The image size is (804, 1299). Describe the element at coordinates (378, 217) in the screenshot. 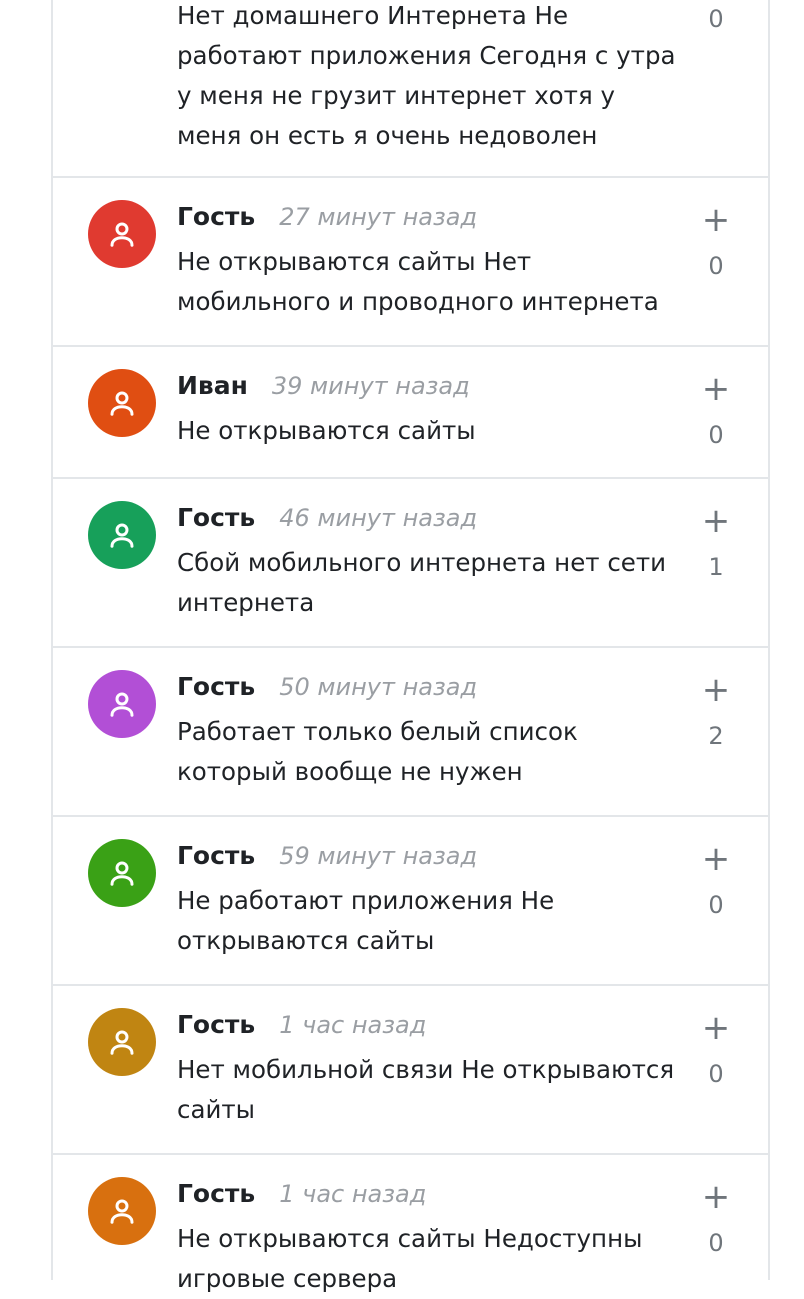

I see `comment-time: 27 минут назад` at that location.